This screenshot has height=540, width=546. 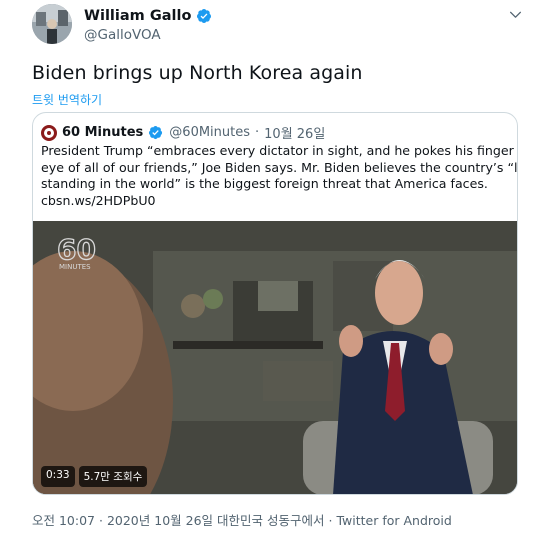 I want to click on quoted-link: cbsn.ws/2HDPbU0, so click(x=276, y=201).